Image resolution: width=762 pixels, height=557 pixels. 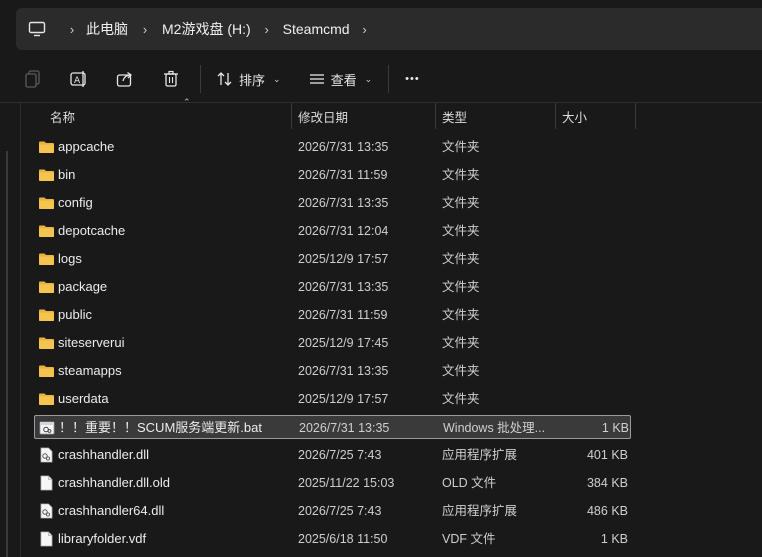 I want to click on file-size: 401 KB, so click(x=607, y=455).